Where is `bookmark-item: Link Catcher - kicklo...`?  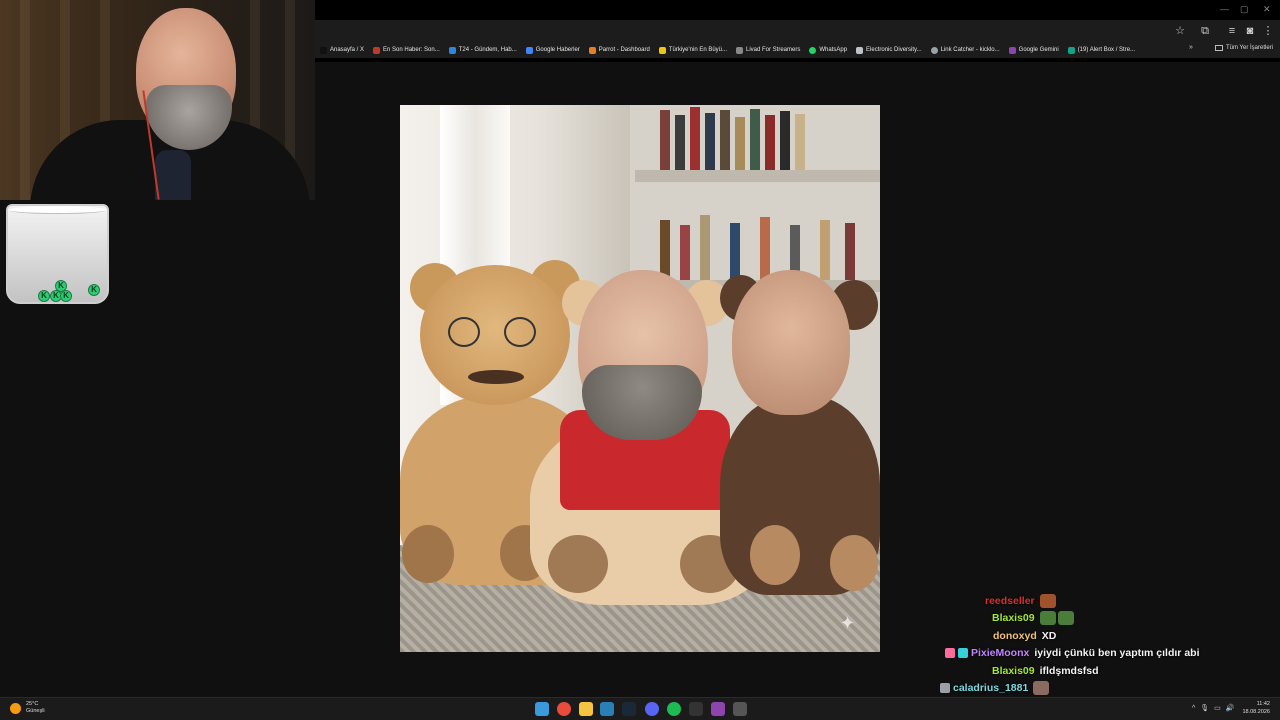
bookmark-item: Link Catcher - kicklo... is located at coordinates (965, 50).